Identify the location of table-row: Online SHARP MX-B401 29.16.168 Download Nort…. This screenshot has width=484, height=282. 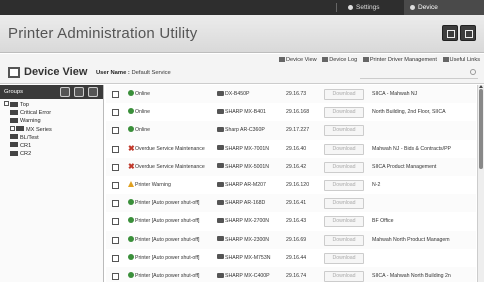
(291, 113).